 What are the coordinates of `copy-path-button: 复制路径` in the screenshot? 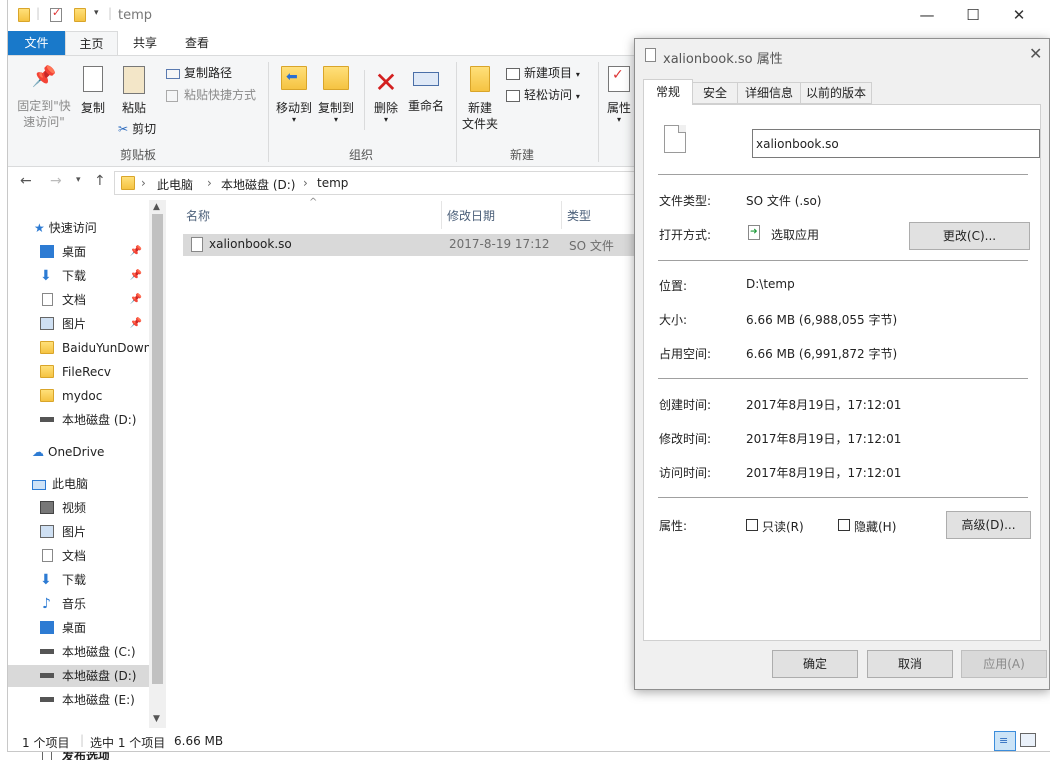 It's located at (199, 73).